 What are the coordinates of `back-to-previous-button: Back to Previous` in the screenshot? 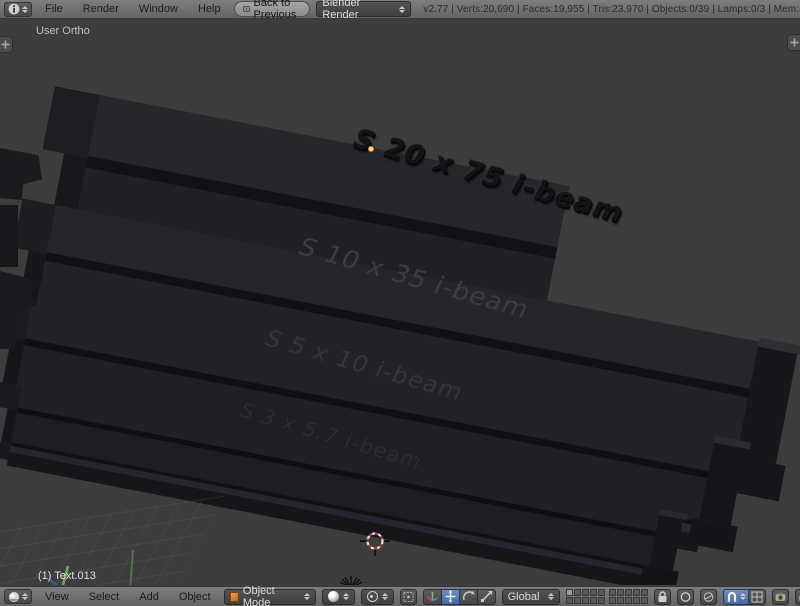 It's located at (272, 10).